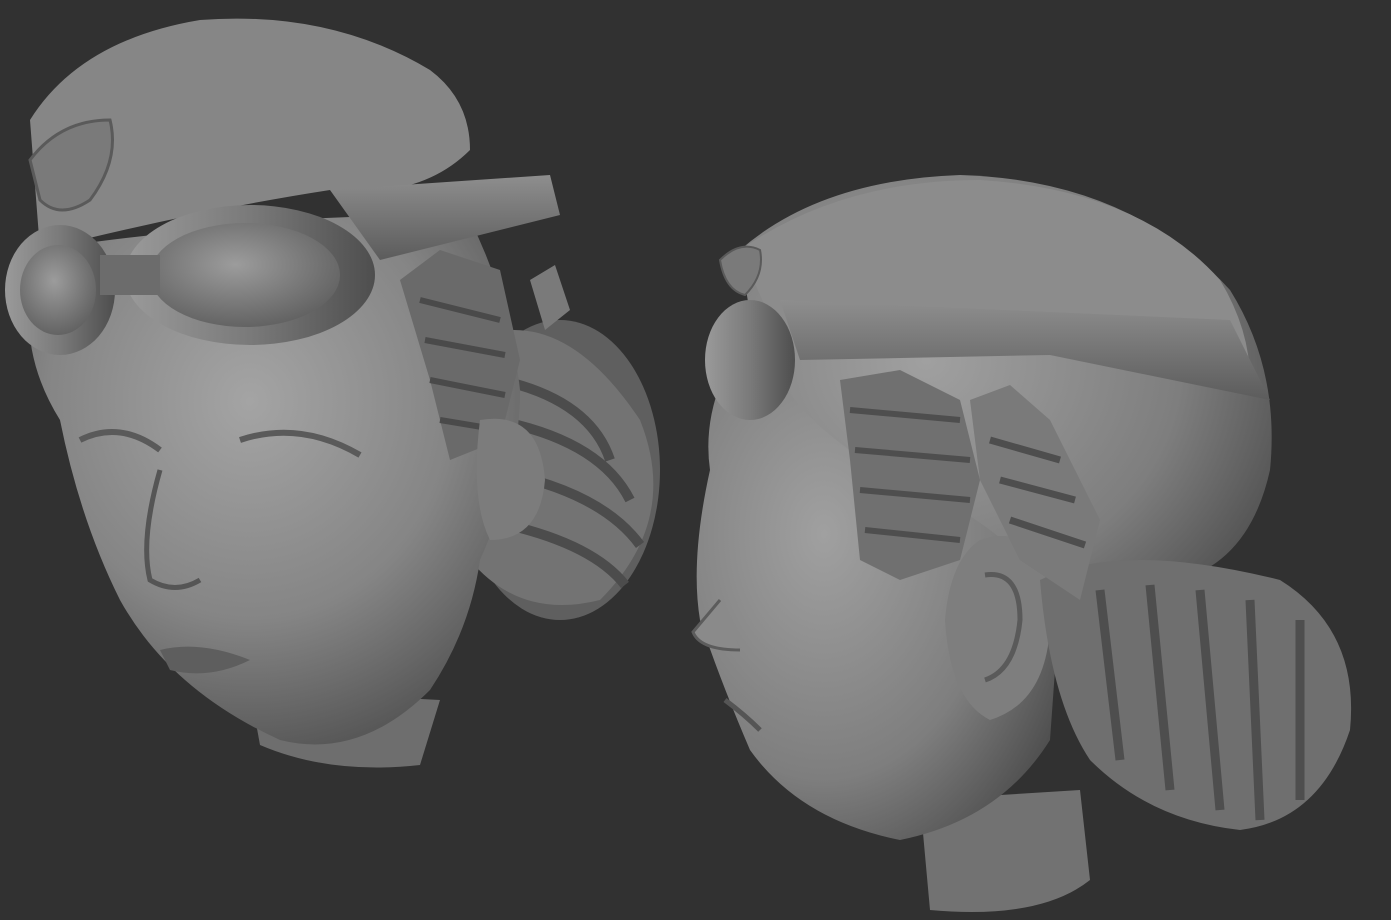 The height and width of the screenshot is (920, 1391). What do you see at coordinates (910, 475) in the screenshot?
I see `hair-sideburn` at bounding box center [910, 475].